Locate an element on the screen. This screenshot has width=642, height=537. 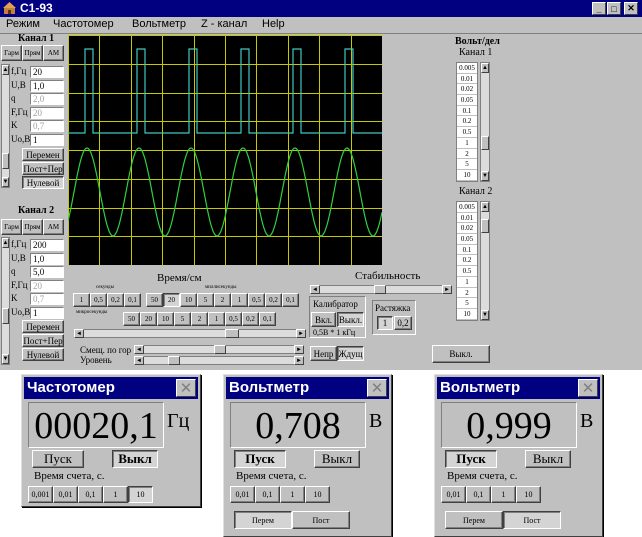
voltmeter1-count-time-button: 0,1 is located at coordinates (267, 494).